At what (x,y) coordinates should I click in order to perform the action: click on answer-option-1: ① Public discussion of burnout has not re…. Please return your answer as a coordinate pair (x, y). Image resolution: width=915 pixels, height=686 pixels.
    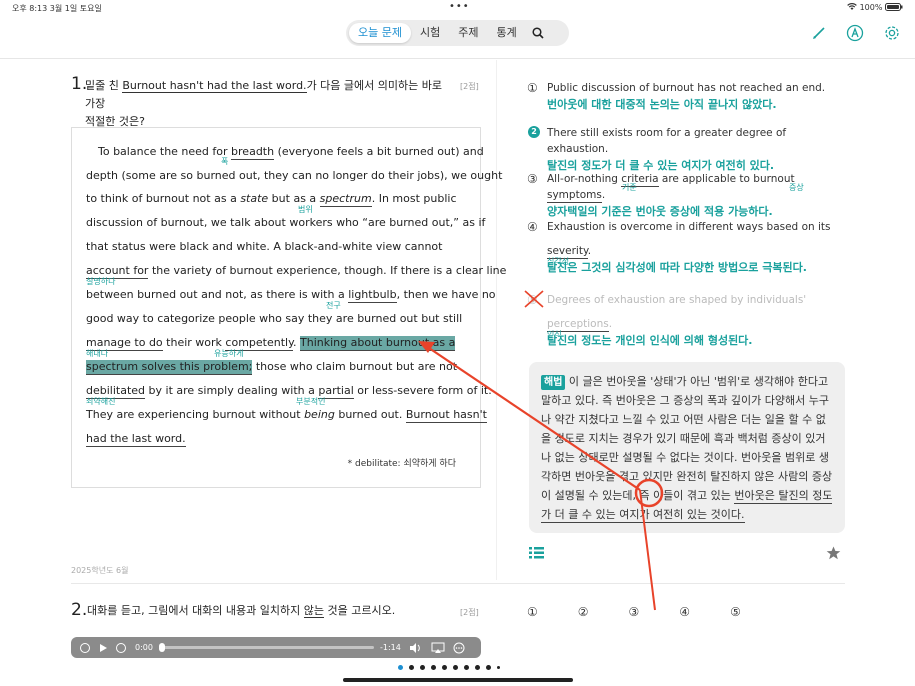
    Looking at the image, I should click on (687, 97).